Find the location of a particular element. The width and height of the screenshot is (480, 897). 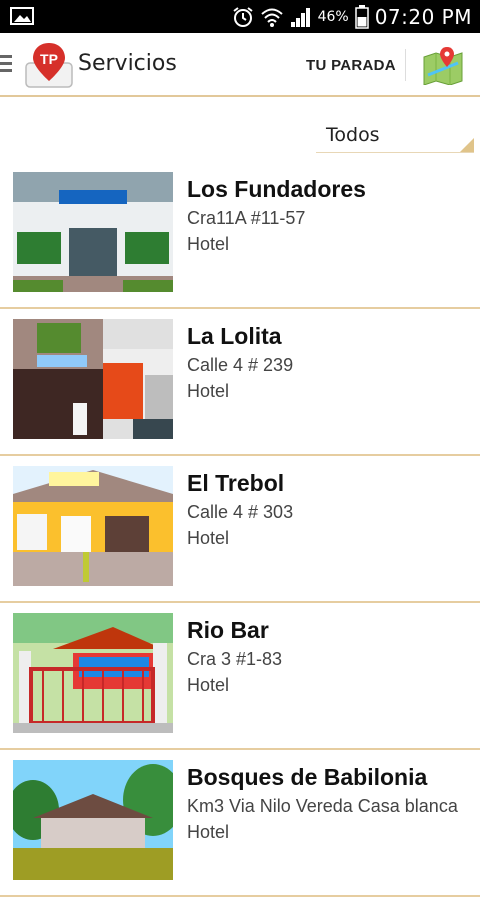

item-name: La Lolita is located at coordinates (234, 336).